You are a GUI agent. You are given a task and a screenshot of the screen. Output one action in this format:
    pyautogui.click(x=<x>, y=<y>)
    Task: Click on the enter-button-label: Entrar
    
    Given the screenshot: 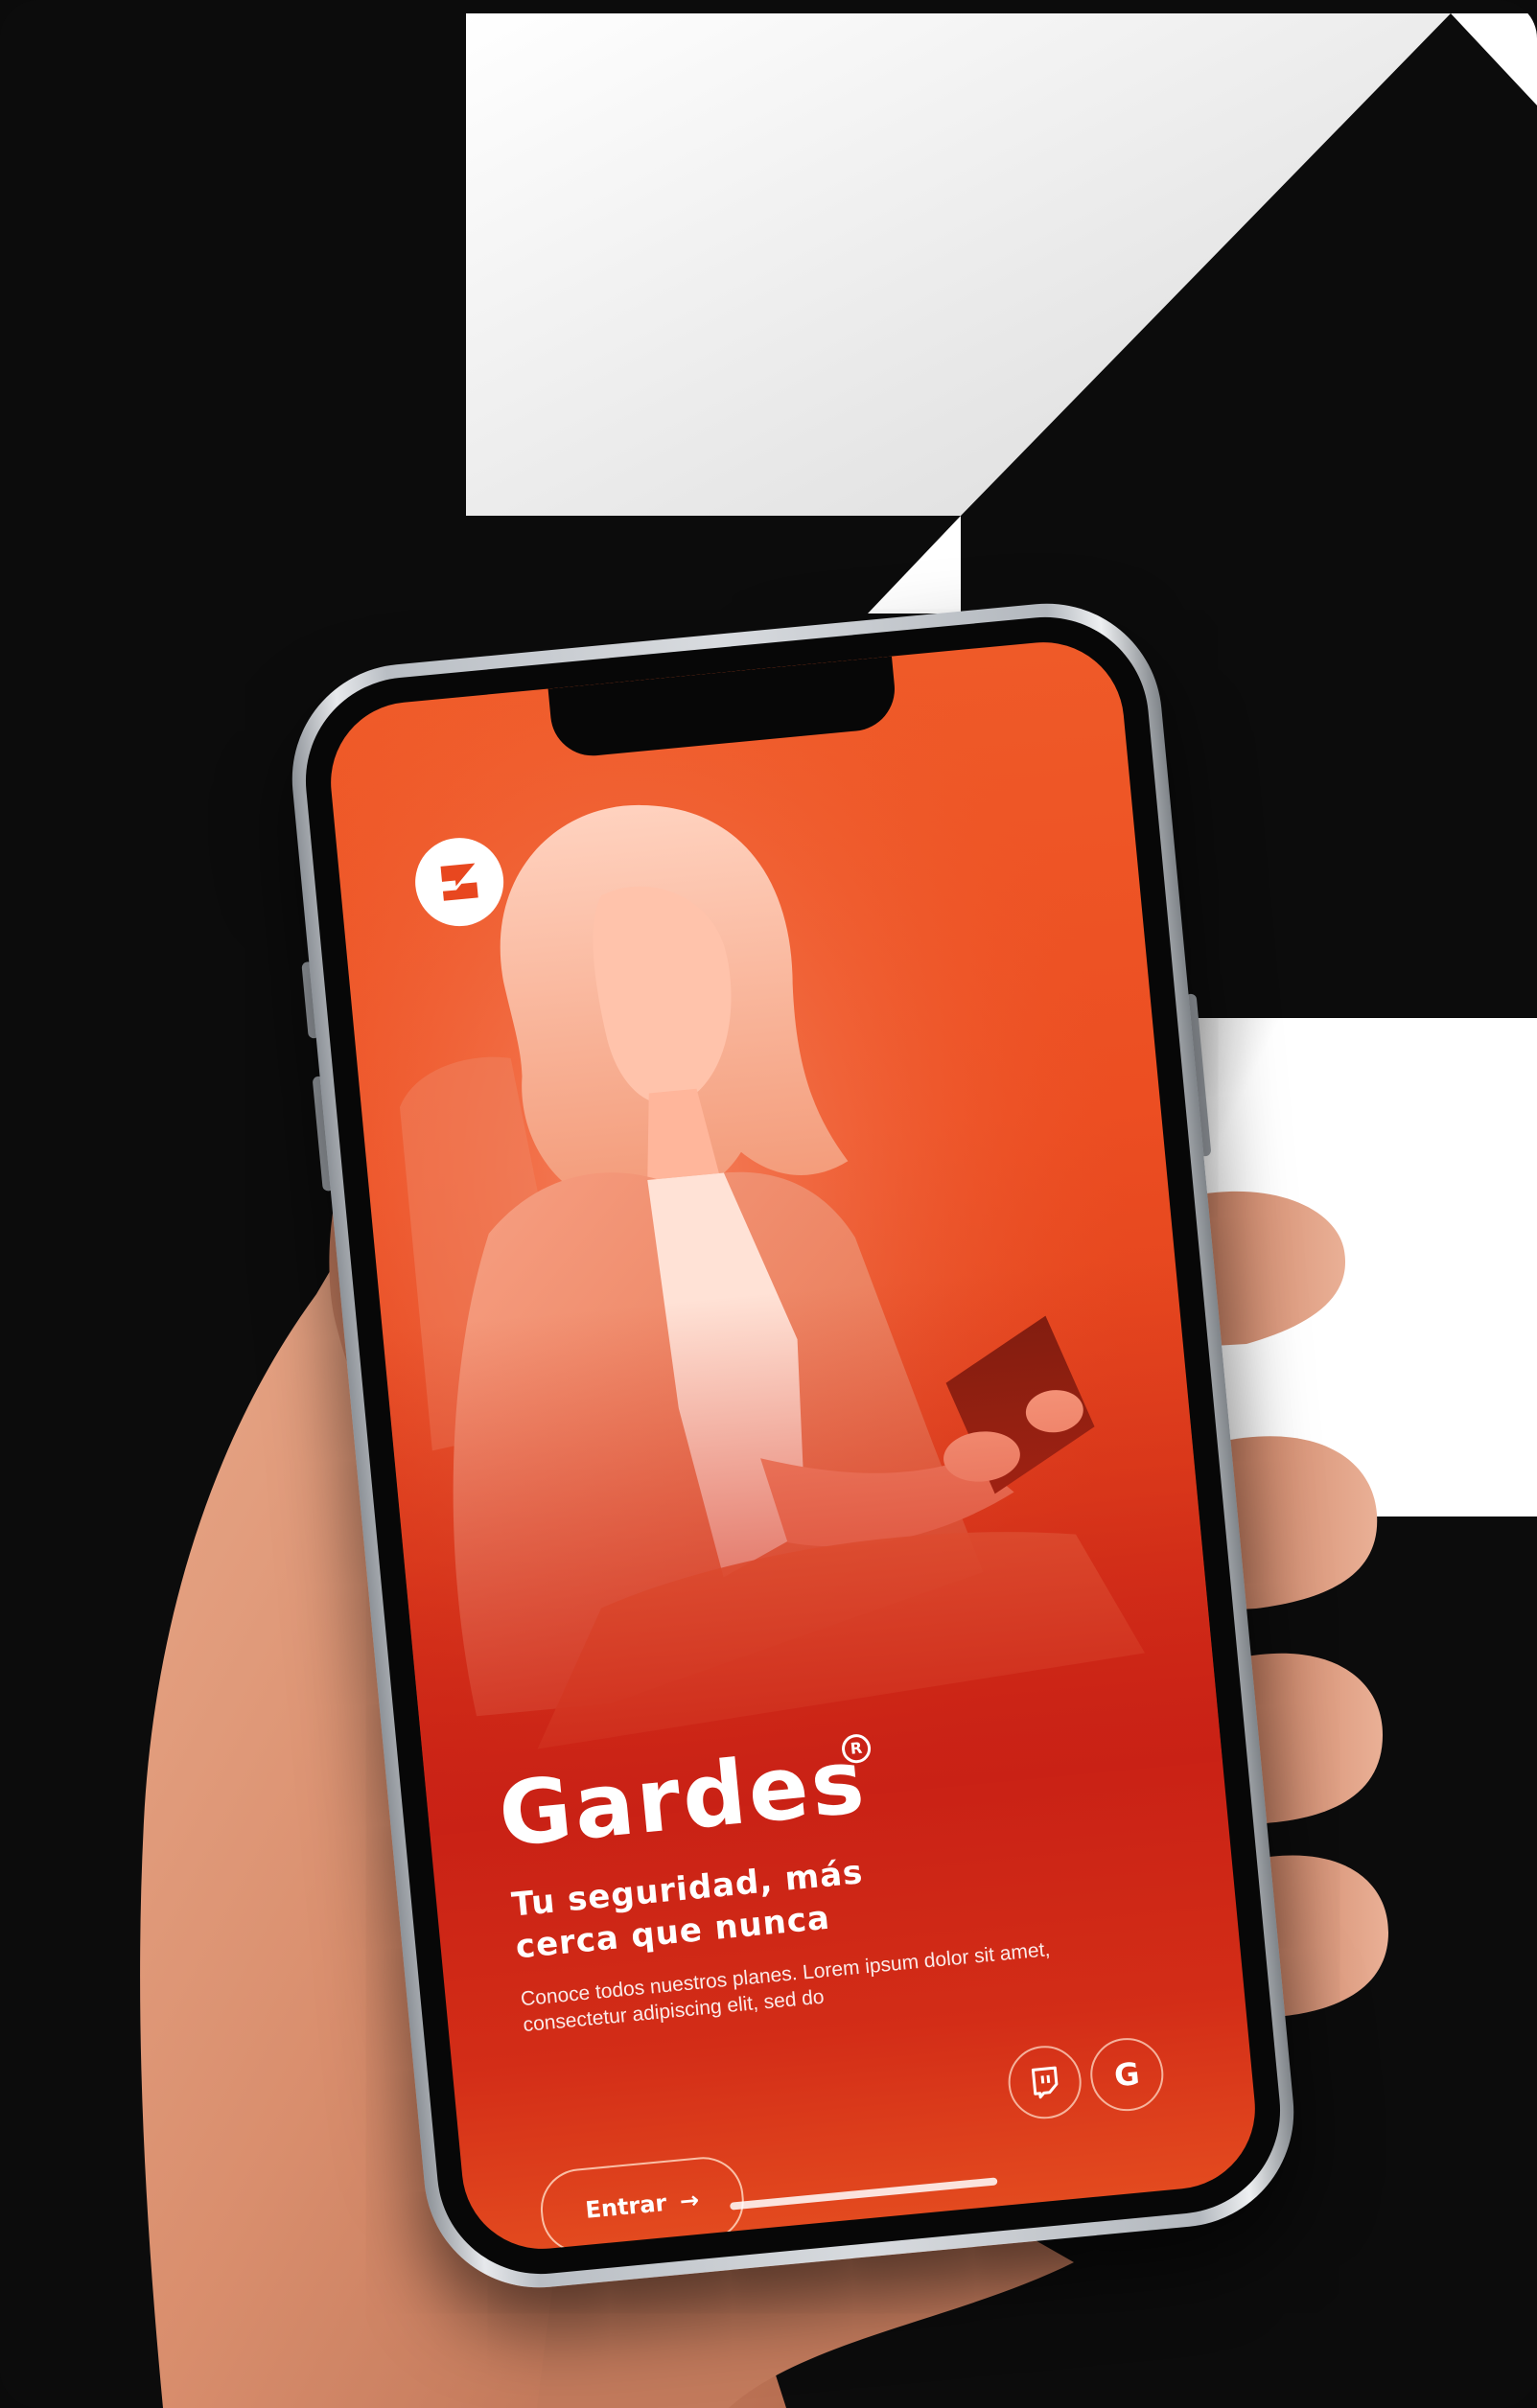 What is the action you would take?
    pyautogui.click(x=626, y=2206)
    